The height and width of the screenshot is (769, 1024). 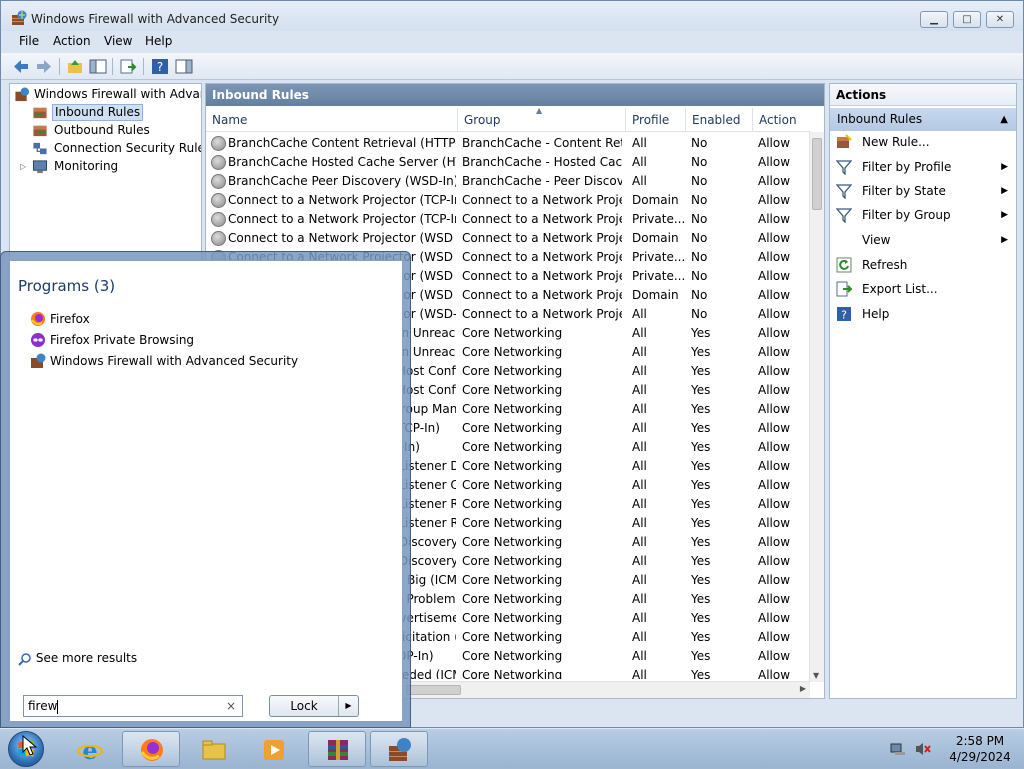 I want to click on rule-name-cell: BranchCache Content Retrieval (HTTP-In), so click(x=342, y=143).